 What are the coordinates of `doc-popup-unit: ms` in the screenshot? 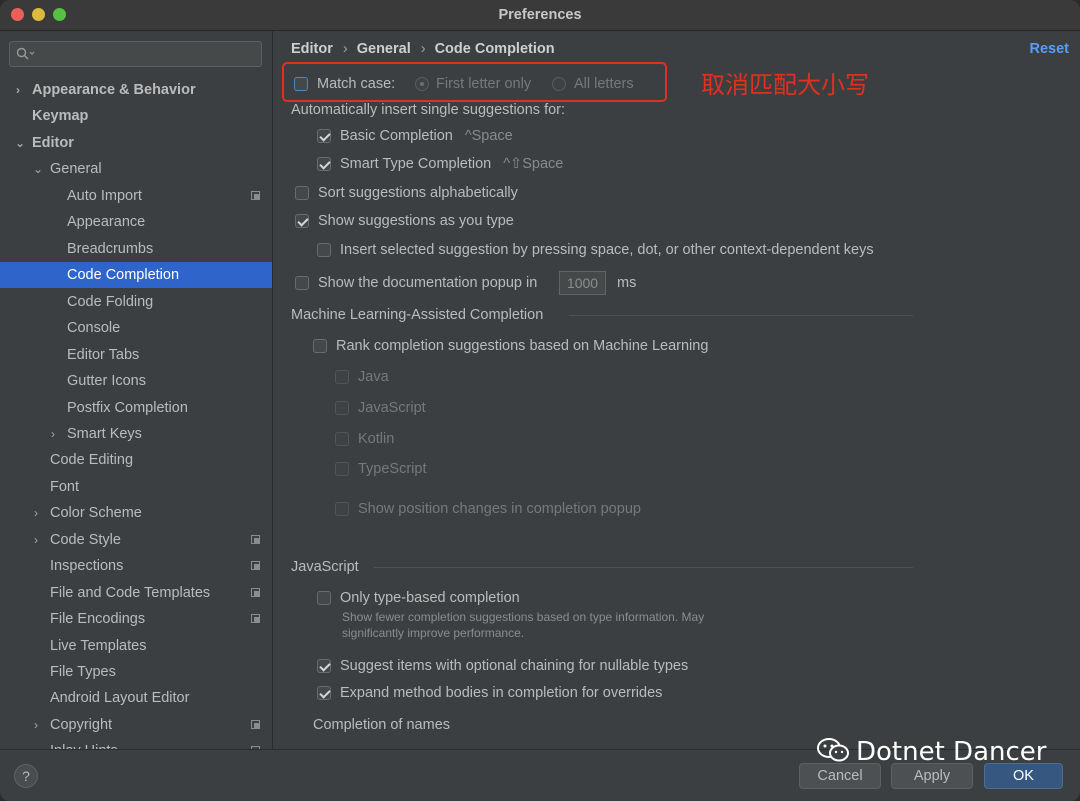 It's located at (627, 283).